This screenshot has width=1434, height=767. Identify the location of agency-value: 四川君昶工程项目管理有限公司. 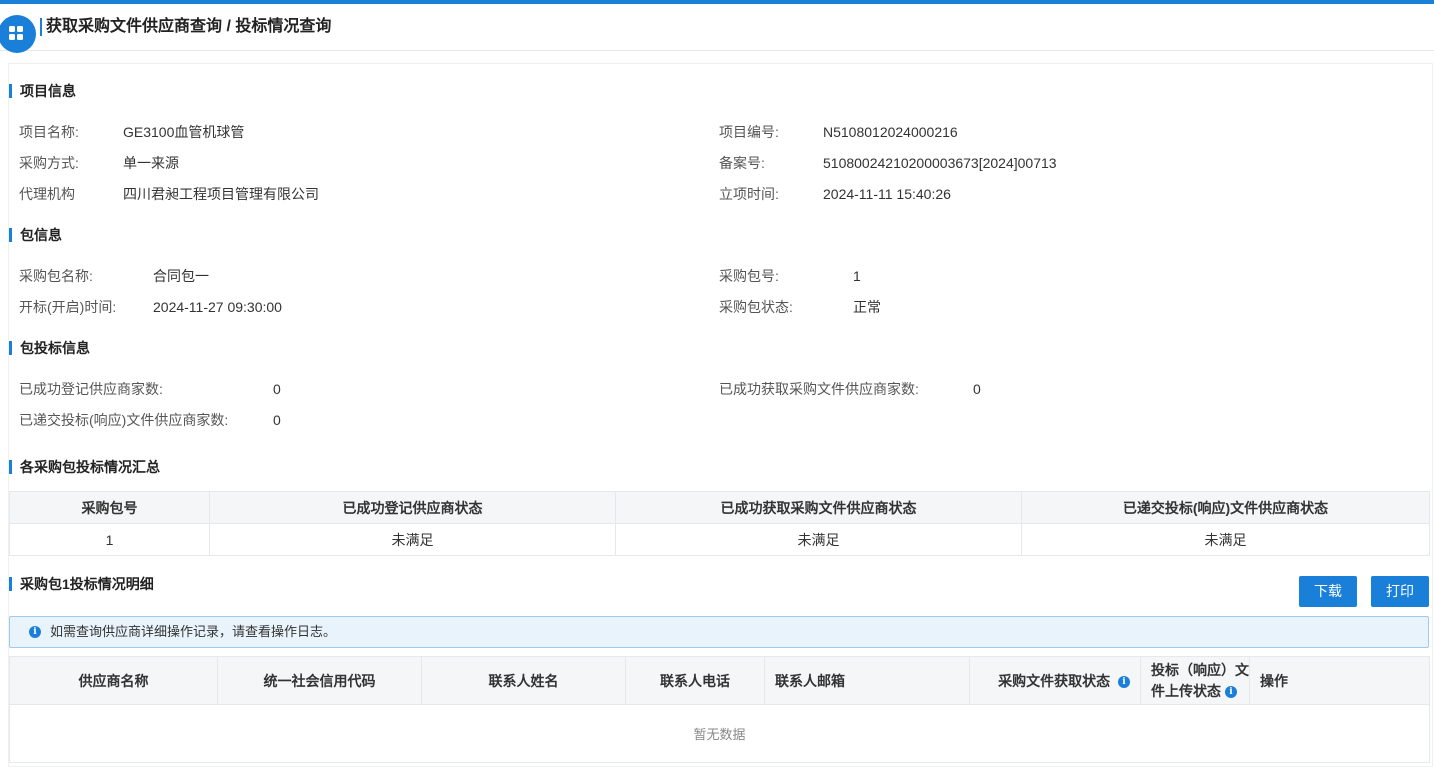
(221, 194).